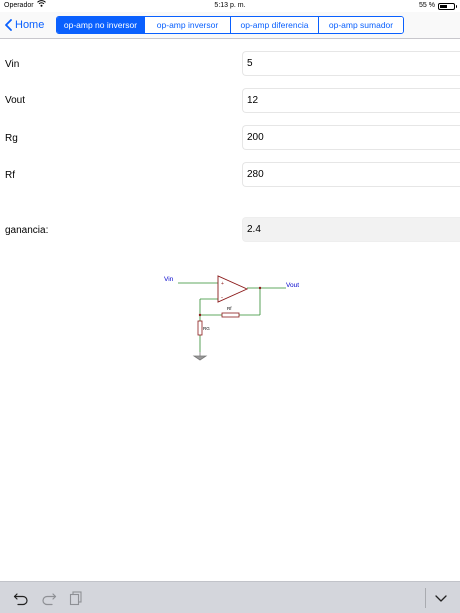  I want to click on opamp-plus-sign: +, so click(222, 284).